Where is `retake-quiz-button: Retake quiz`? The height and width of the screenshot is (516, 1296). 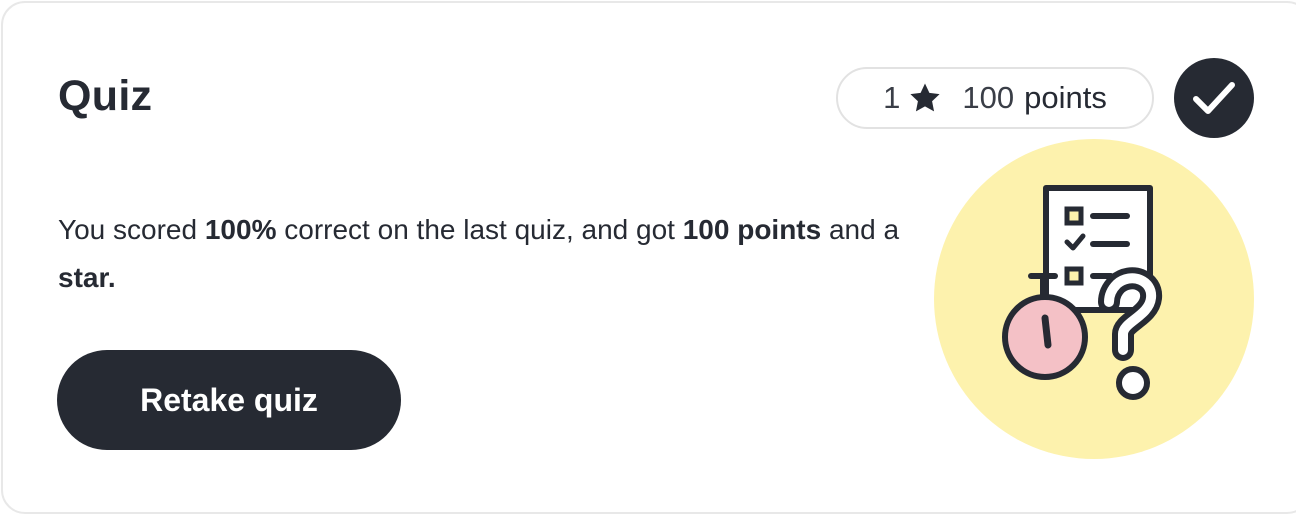
retake-quiz-button: Retake quiz is located at coordinates (229, 400).